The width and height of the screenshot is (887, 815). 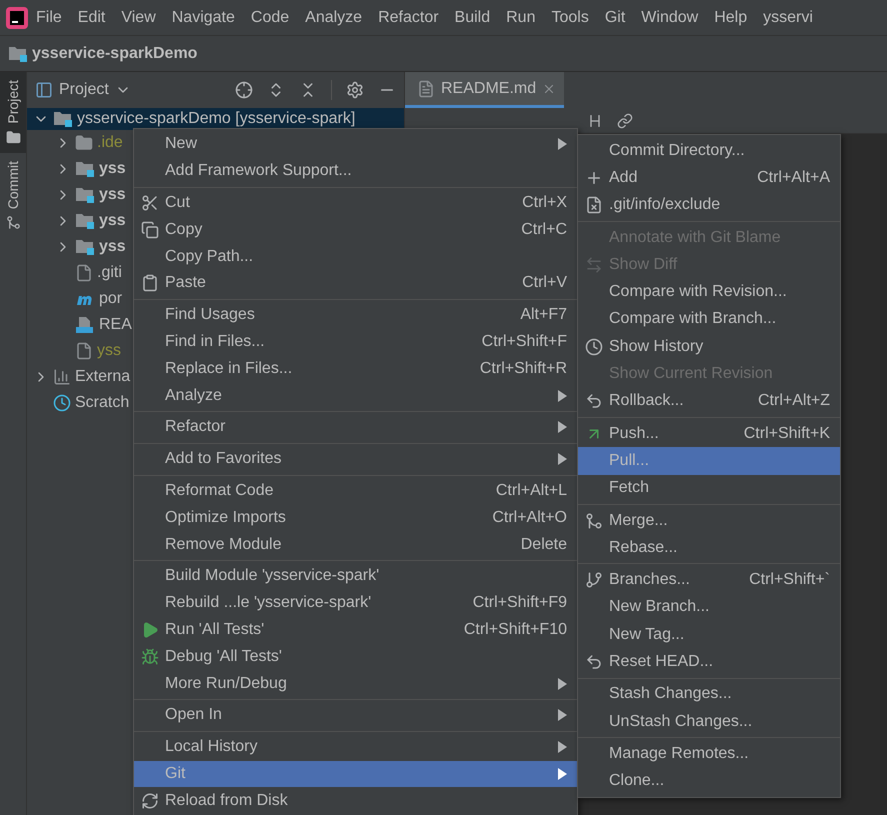 What do you see at coordinates (216, 119) in the screenshot?
I see `tree-label: ysservice-sparkDemo [ysservice-spark]` at bounding box center [216, 119].